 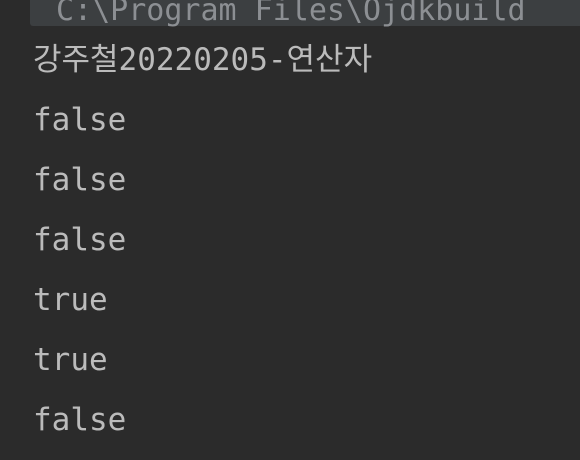 What do you see at coordinates (291, 14) in the screenshot?
I see `command-line-text: C:\Program Files\Ojdkbuild` at bounding box center [291, 14].